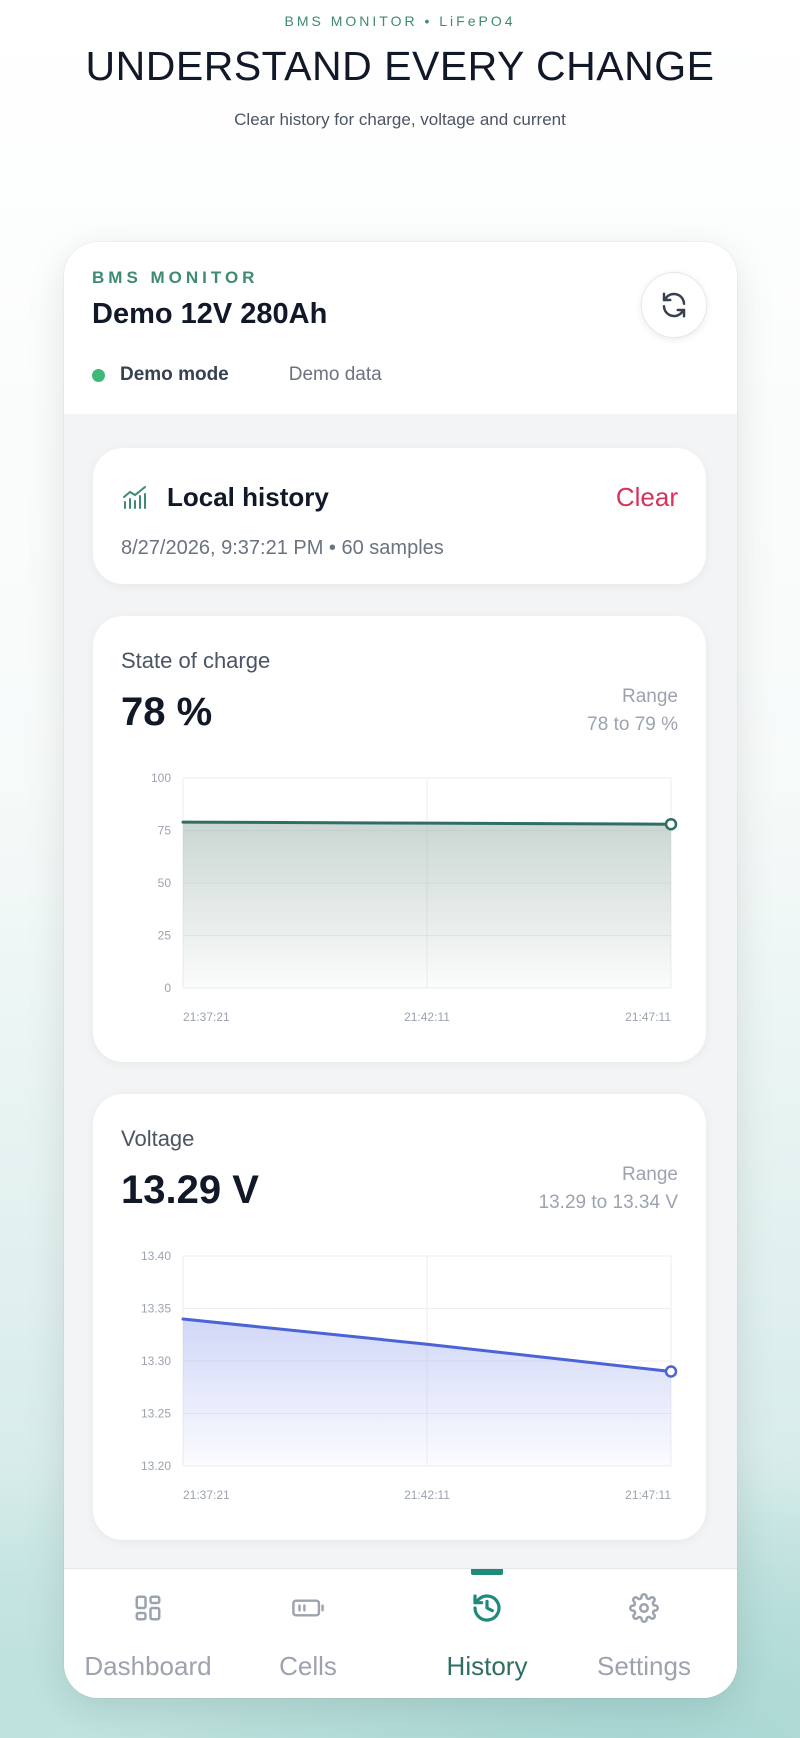 The height and width of the screenshot is (1738, 800). Describe the element at coordinates (165, 831) in the screenshot. I see `y-tick-label: 75` at that location.